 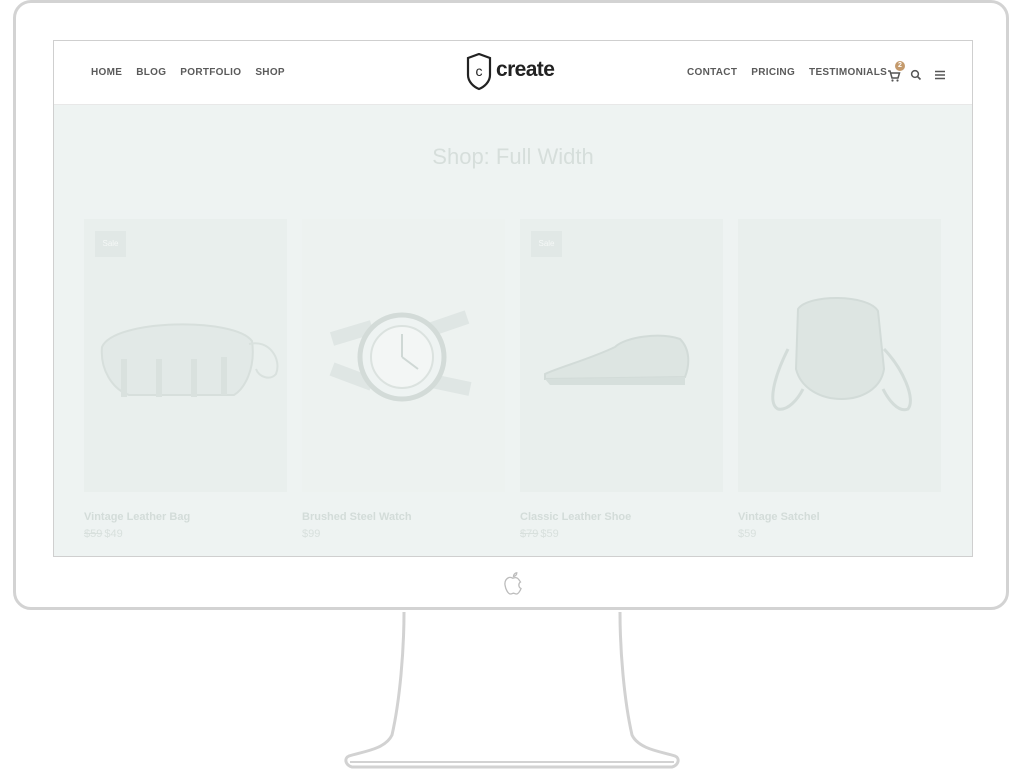 I want to click on current-price: $99, so click(x=311, y=534).